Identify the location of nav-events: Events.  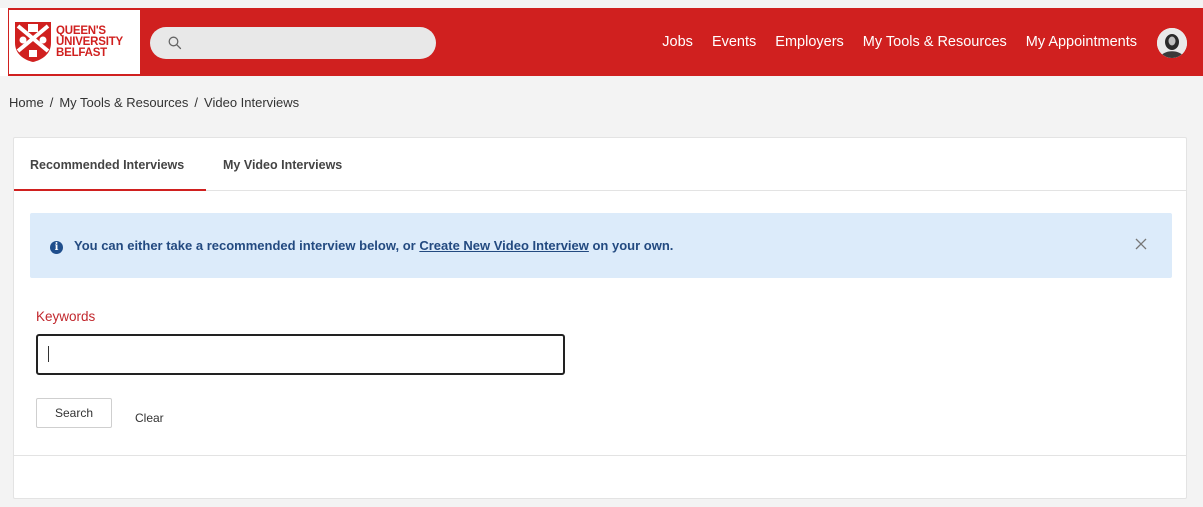
(734, 42).